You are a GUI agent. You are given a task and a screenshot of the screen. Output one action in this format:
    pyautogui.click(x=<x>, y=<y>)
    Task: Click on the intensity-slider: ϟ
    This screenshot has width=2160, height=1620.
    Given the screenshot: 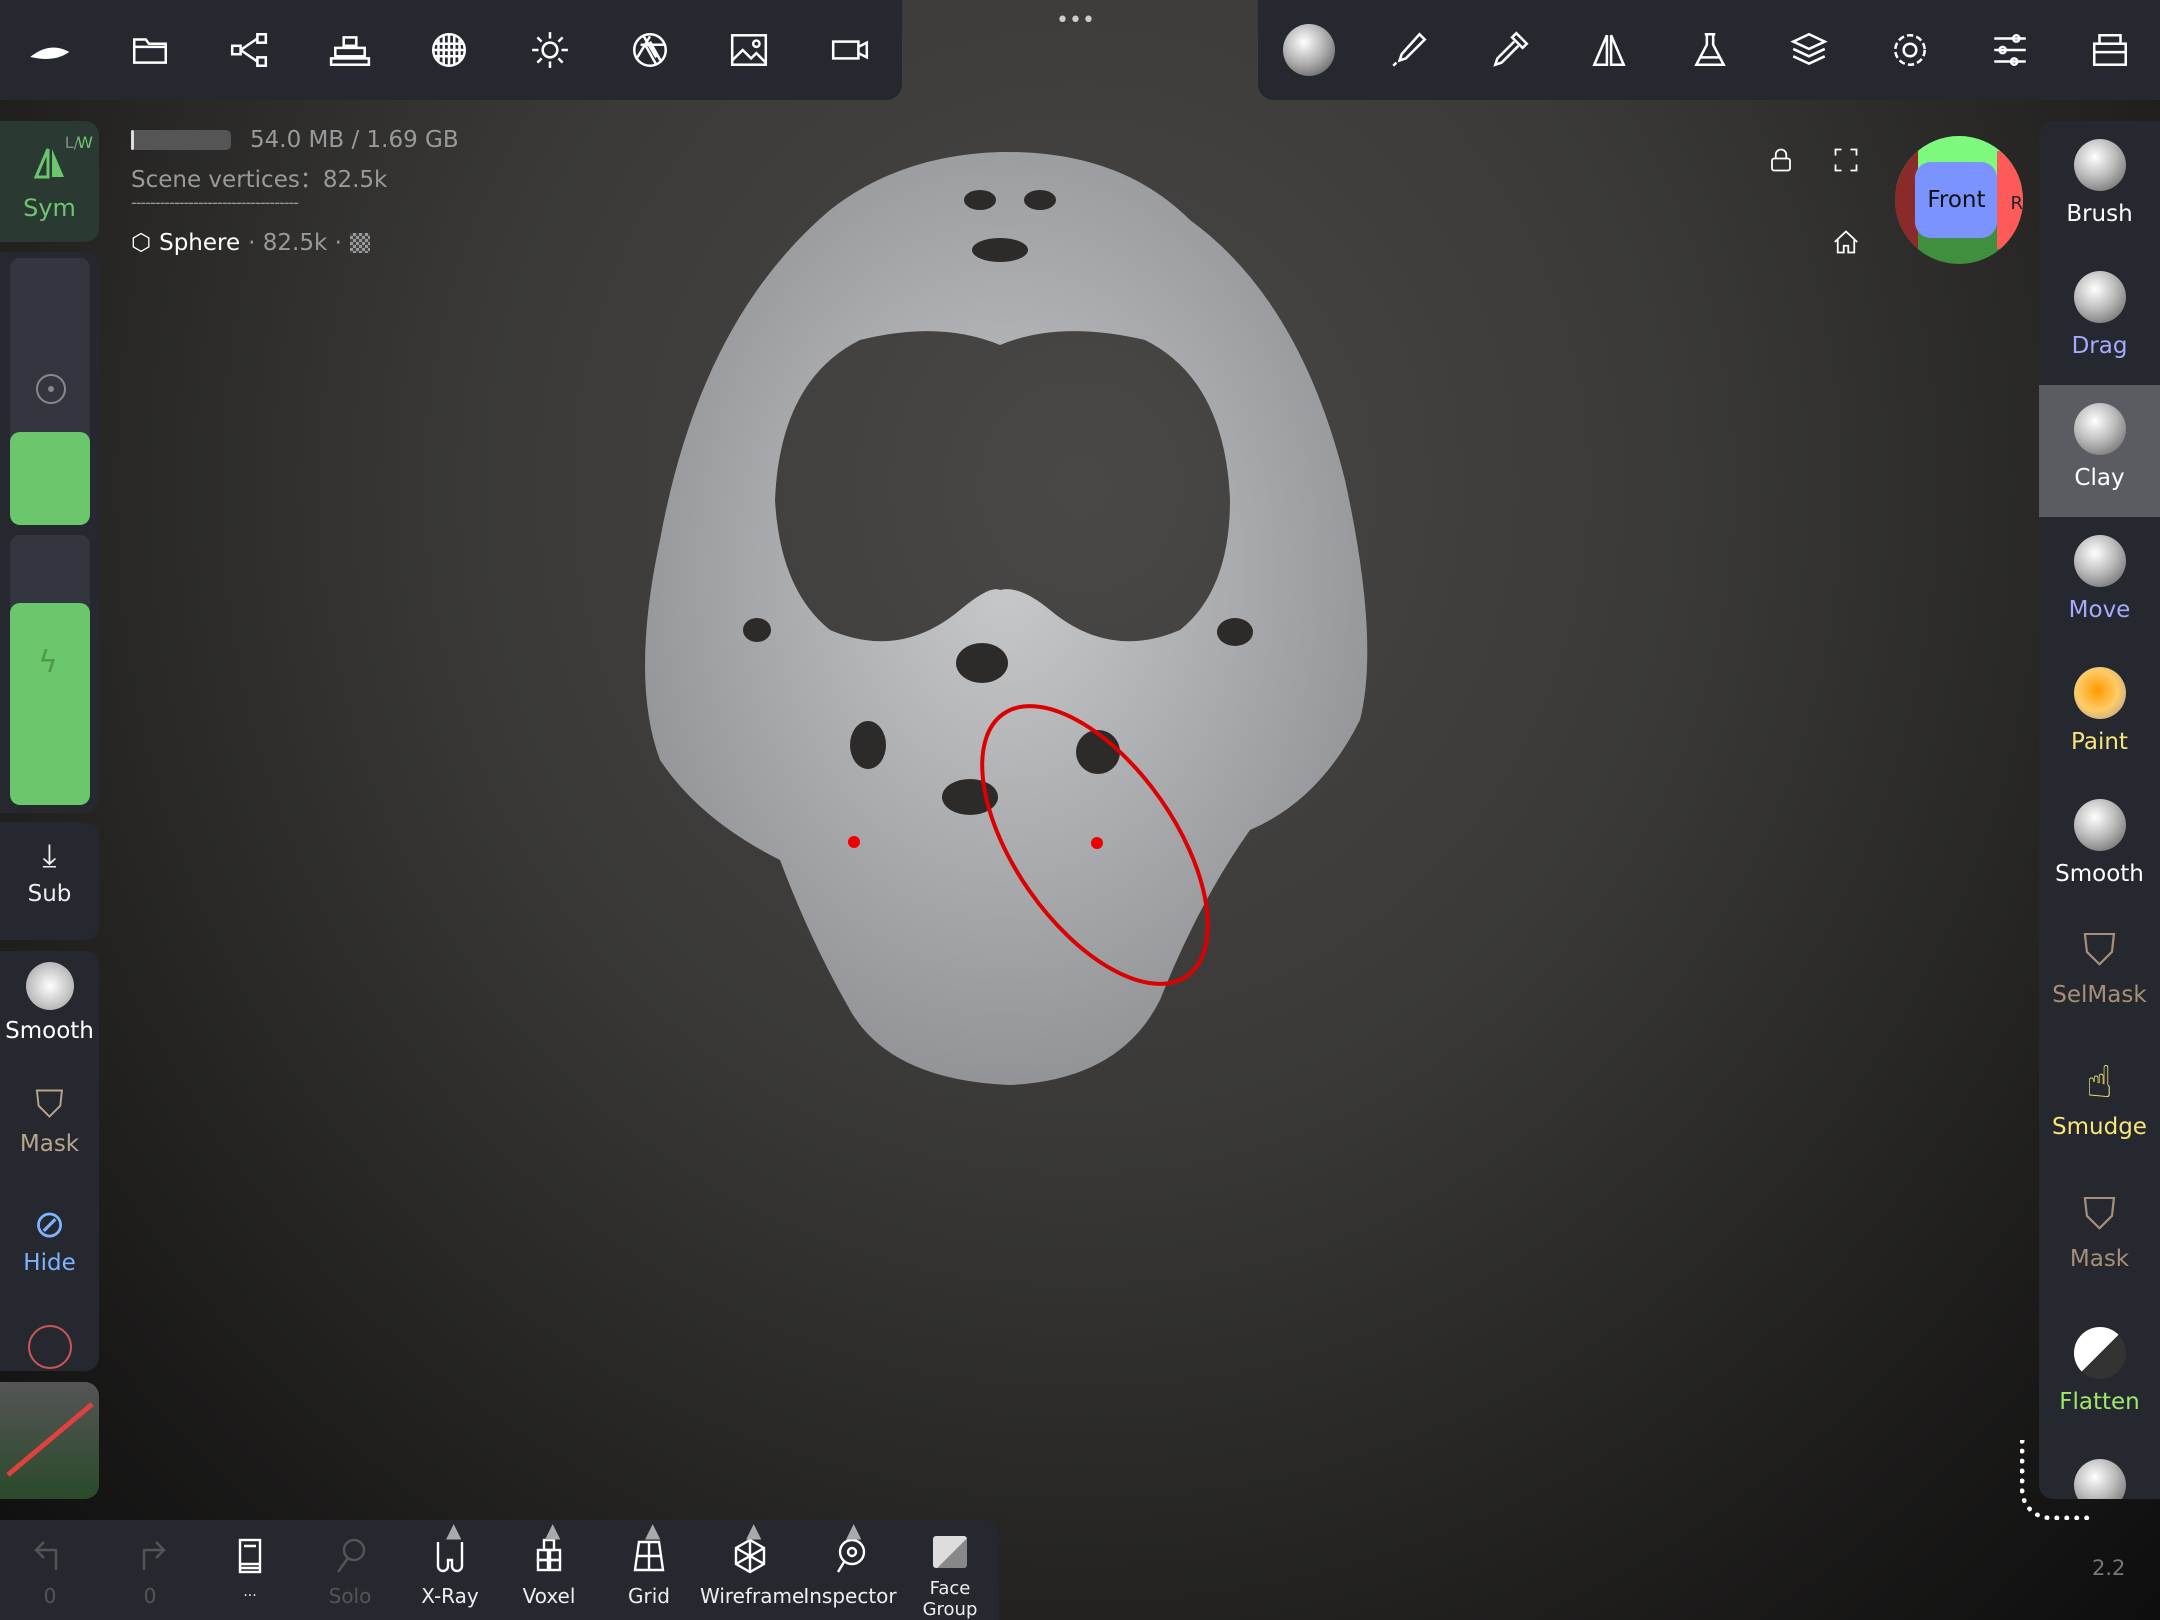 What is the action you would take?
    pyautogui.click(x=50, y=670)
    